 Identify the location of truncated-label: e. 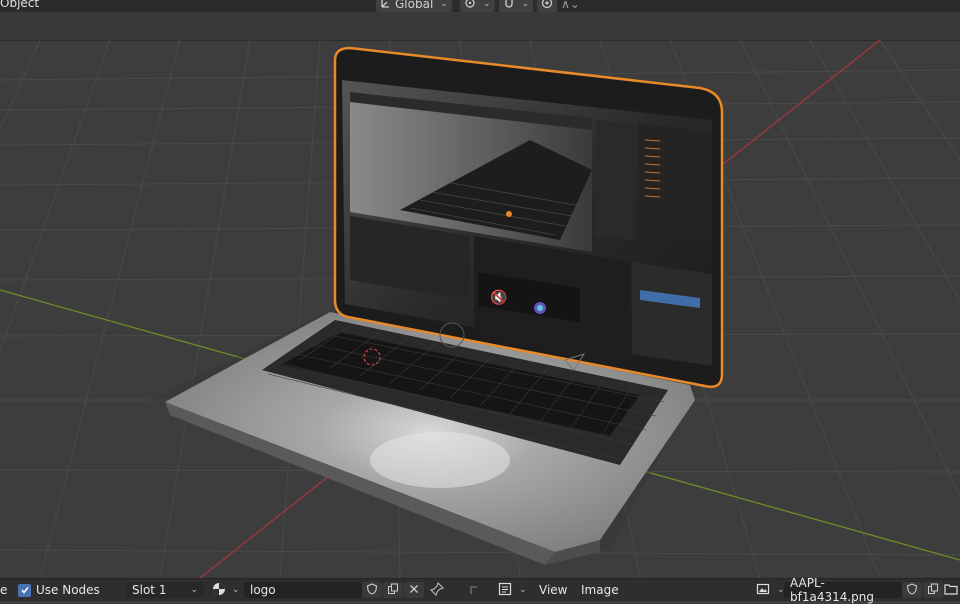
(4, 590).